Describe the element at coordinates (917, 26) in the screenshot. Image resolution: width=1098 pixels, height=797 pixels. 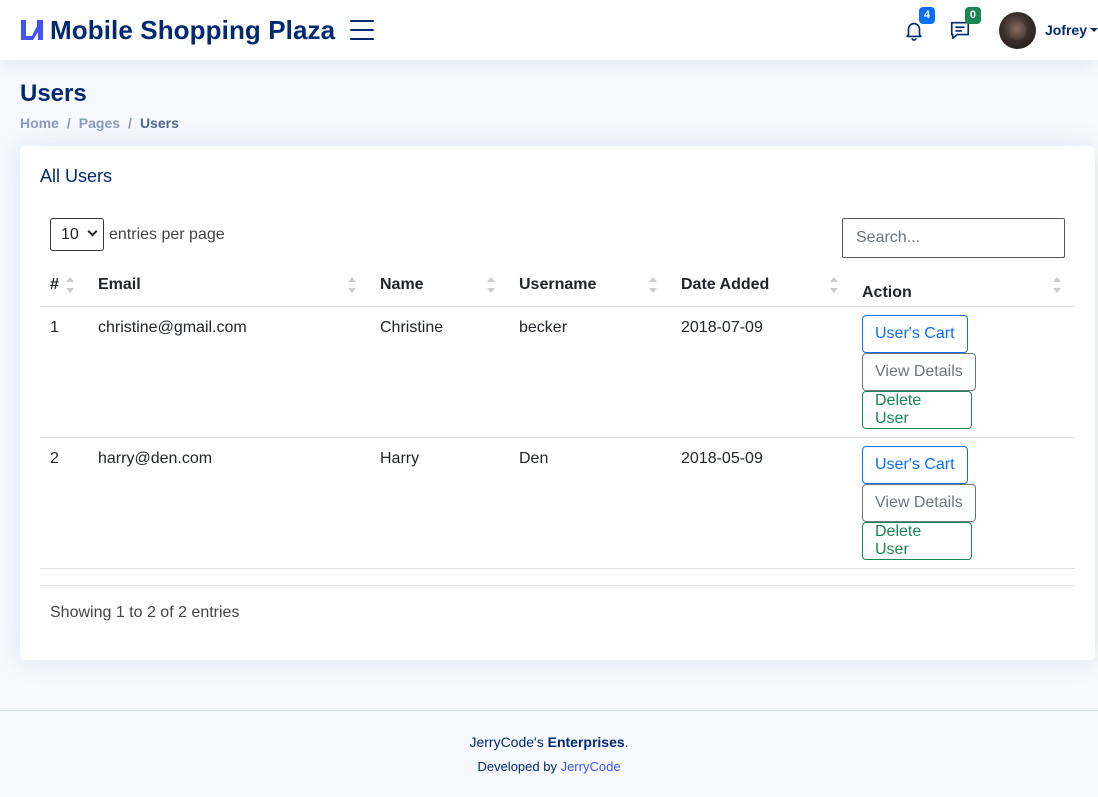
I see `notifications-button: 4` at that location.